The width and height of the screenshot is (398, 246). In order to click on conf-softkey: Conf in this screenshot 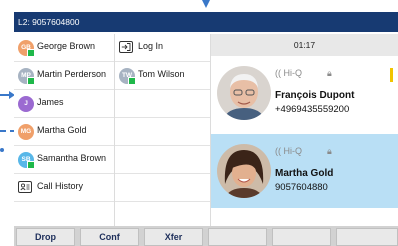, I will do `click(109, 237)`.